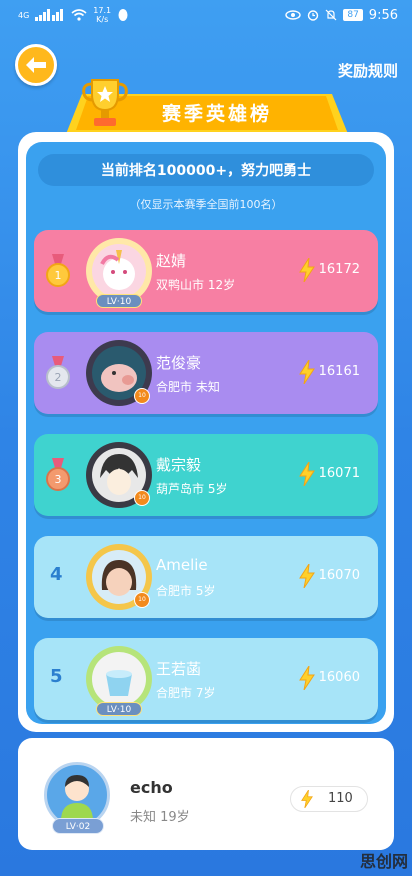 This screenshot has width=412, height=876. Describe the element at coordinates (206, 271) in the screenshot. I see `leaderboard-row: 1 LV·10 赵婧 双鸭山市 12岁 16172` at that location.